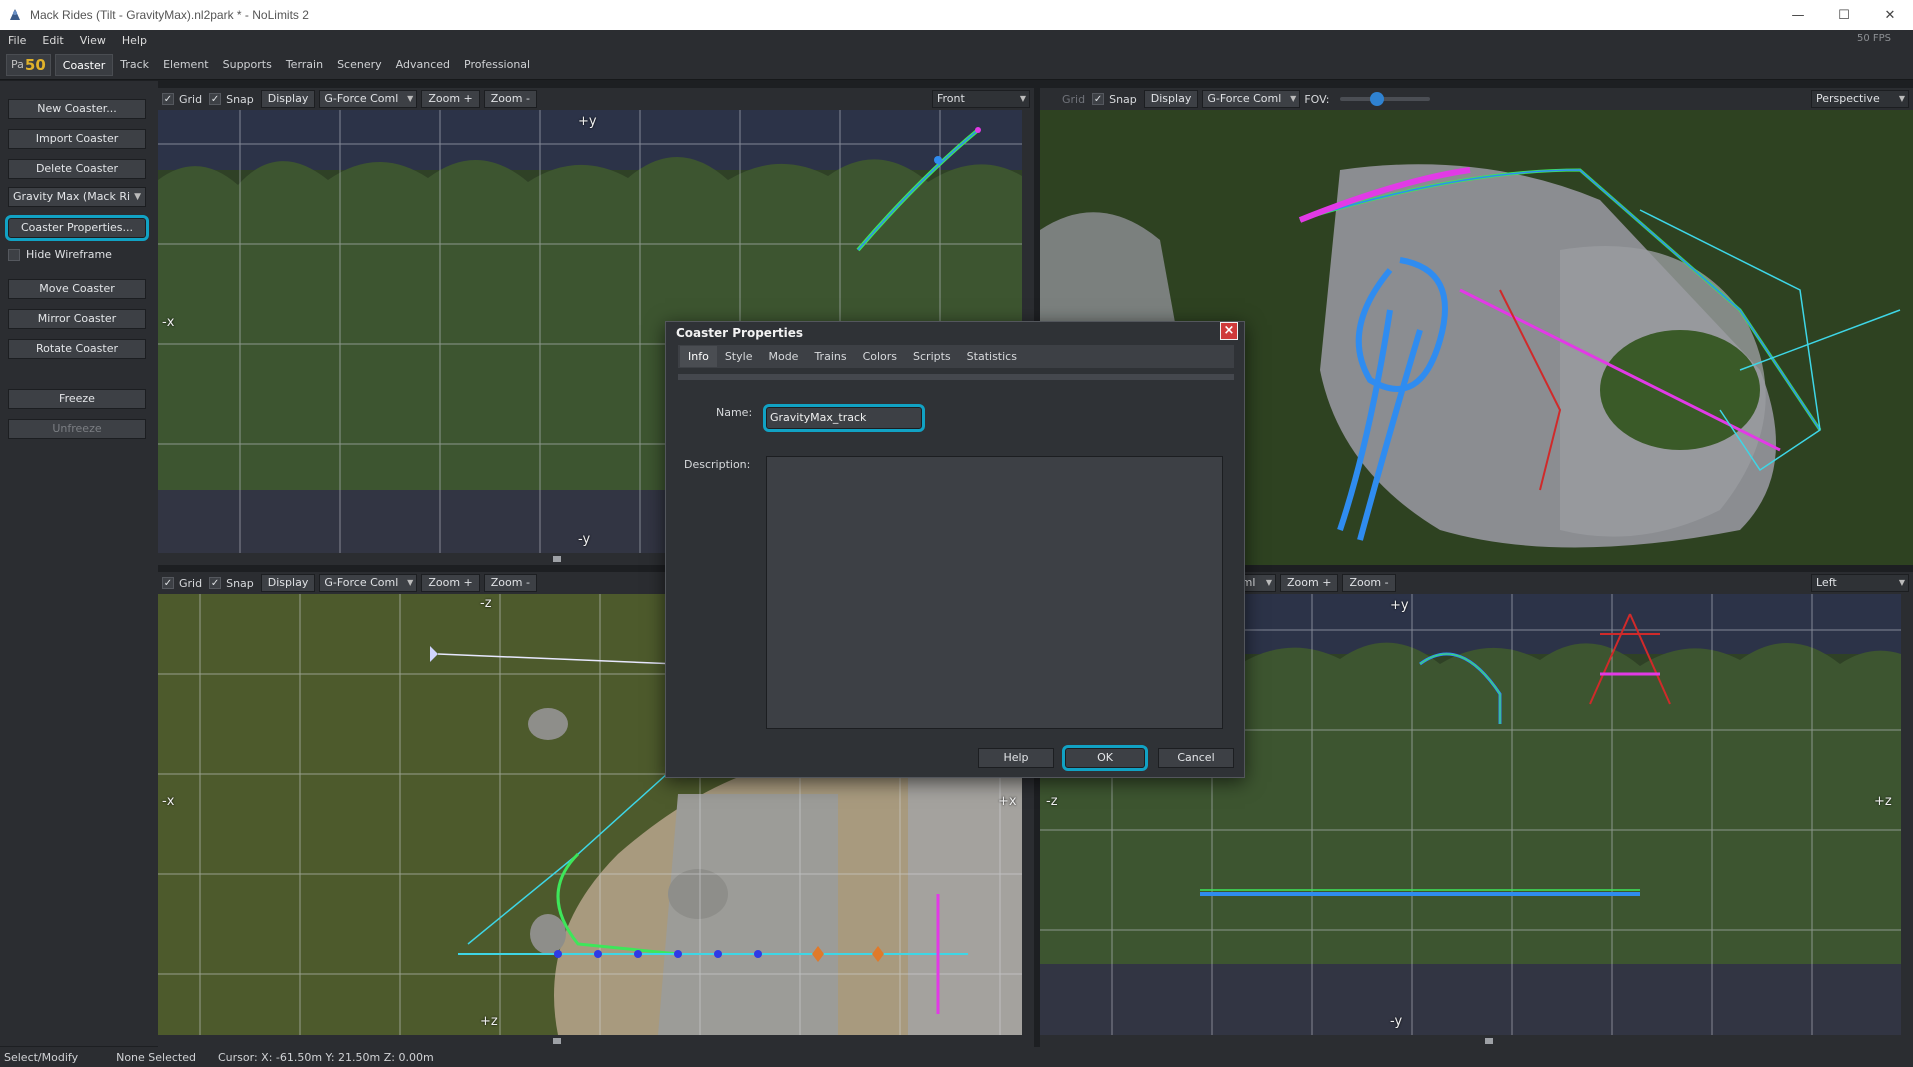  Describe the element at coordinates (1385, 99) in the screenshot. I see `fov-slider` at that location.